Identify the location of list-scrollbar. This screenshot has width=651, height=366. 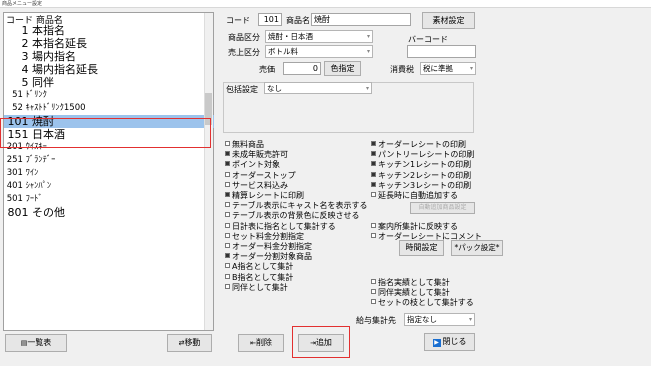
(208, 171).